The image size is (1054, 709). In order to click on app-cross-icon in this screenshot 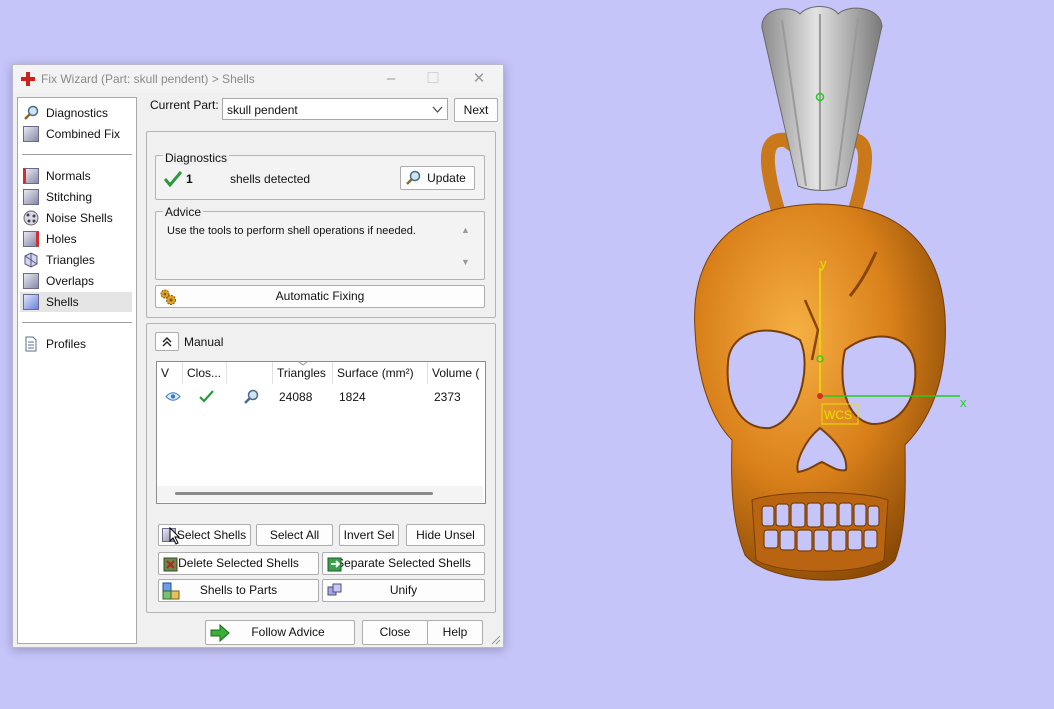, I will do `click(28, 79)`.